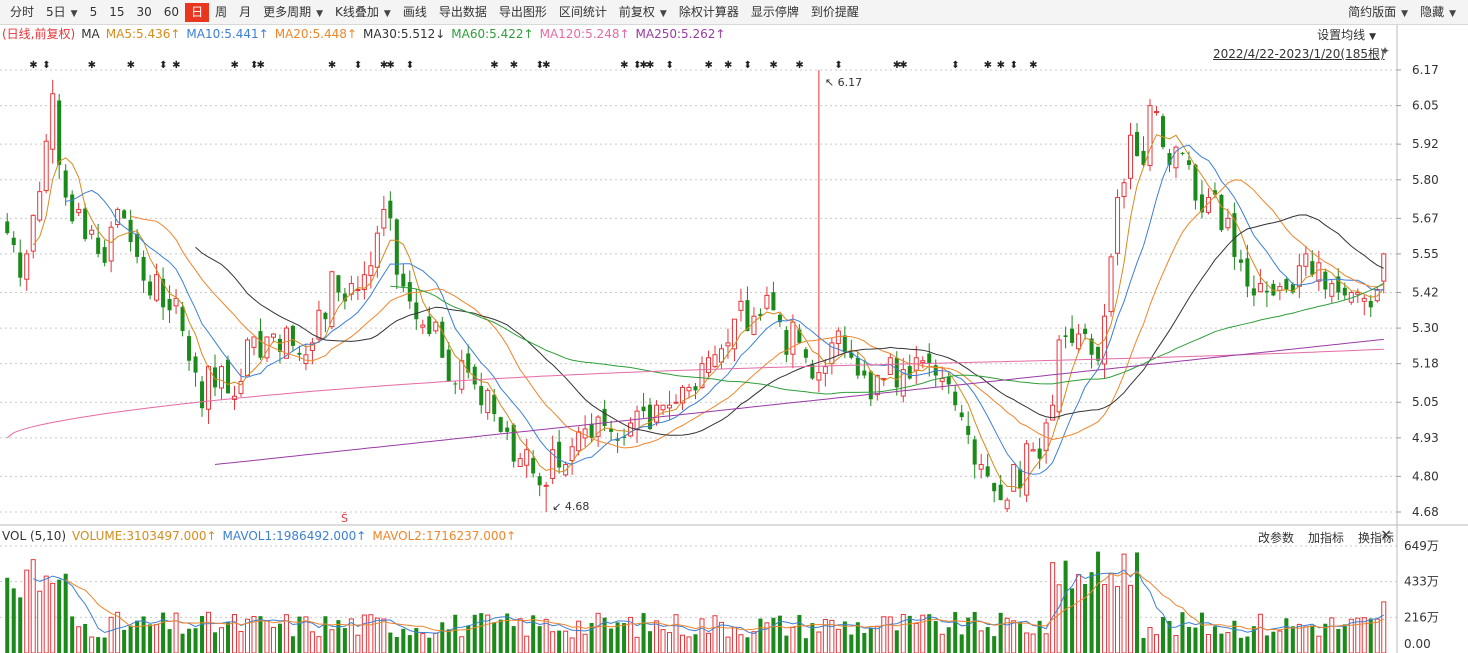  Describe the element at coordinates (1276, 538) in the screenshot. I see `vol-tool-button-0: 改参数` at that location.